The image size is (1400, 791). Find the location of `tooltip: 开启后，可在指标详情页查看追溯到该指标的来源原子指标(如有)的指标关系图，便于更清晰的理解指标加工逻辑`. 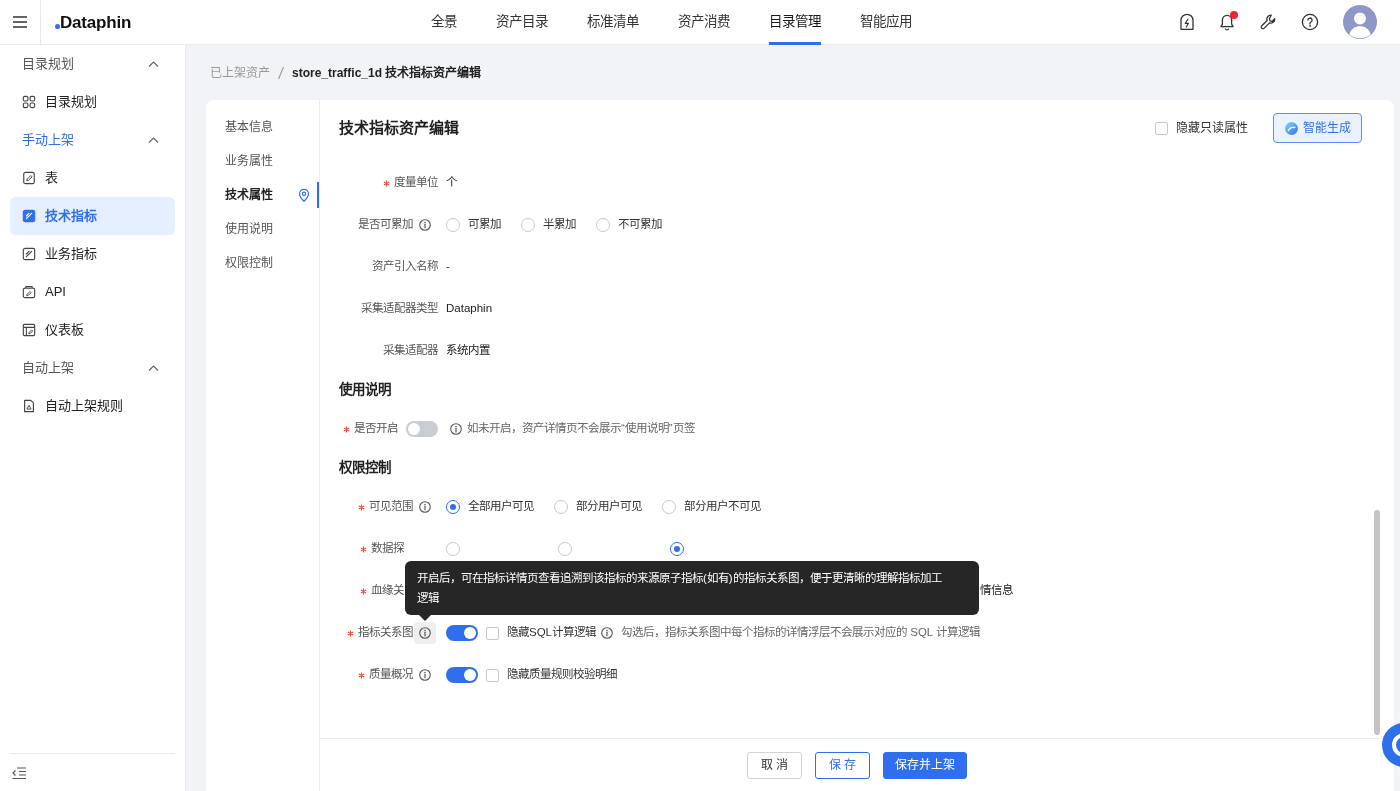

tooltip: 开启后，可在指标详情页查看追溯到该指标的来源原子指标(如有)的指标关系图，便于更清晰的理解指标加工逻辑 is located at coordinates (692, 591).